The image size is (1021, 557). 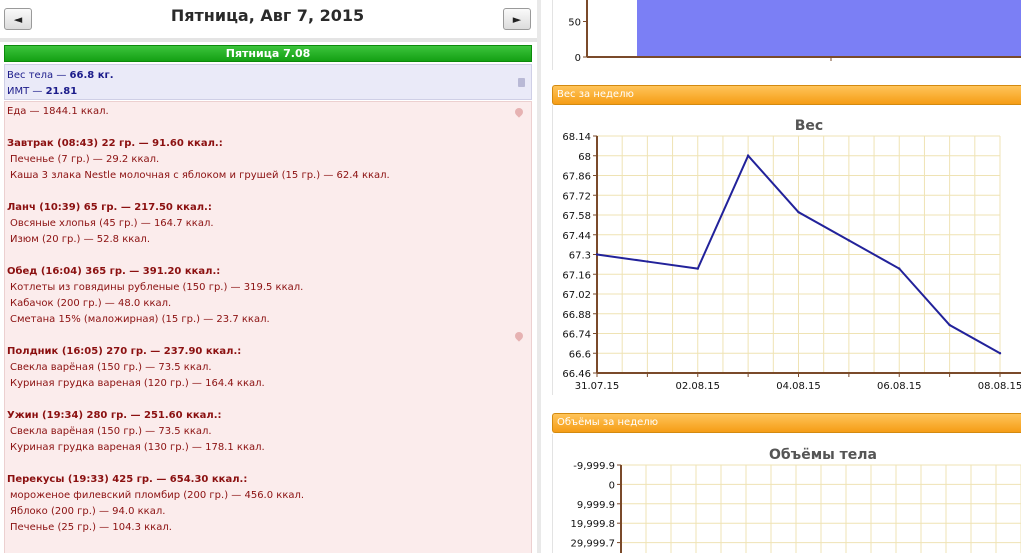 I want to click on trash-icon, so click(x=521, y=82).